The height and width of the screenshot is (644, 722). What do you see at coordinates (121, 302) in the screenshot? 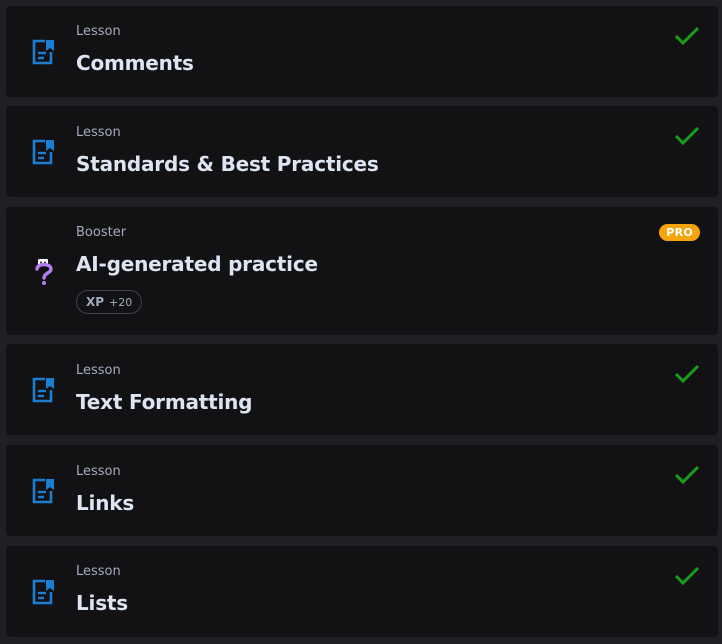
I see `xp-value: +20` at bounding box center [121, 302].